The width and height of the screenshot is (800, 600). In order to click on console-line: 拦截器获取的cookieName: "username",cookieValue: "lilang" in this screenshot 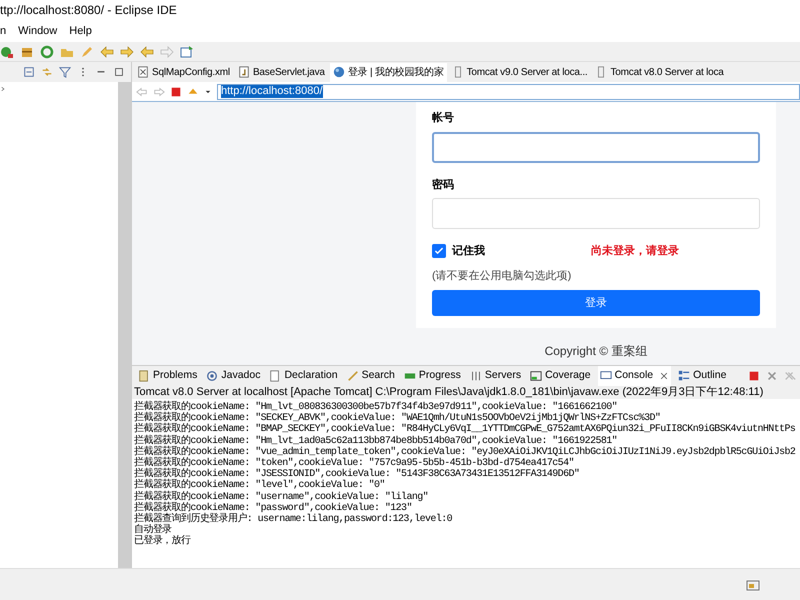, I will do `click(282, 497)`.